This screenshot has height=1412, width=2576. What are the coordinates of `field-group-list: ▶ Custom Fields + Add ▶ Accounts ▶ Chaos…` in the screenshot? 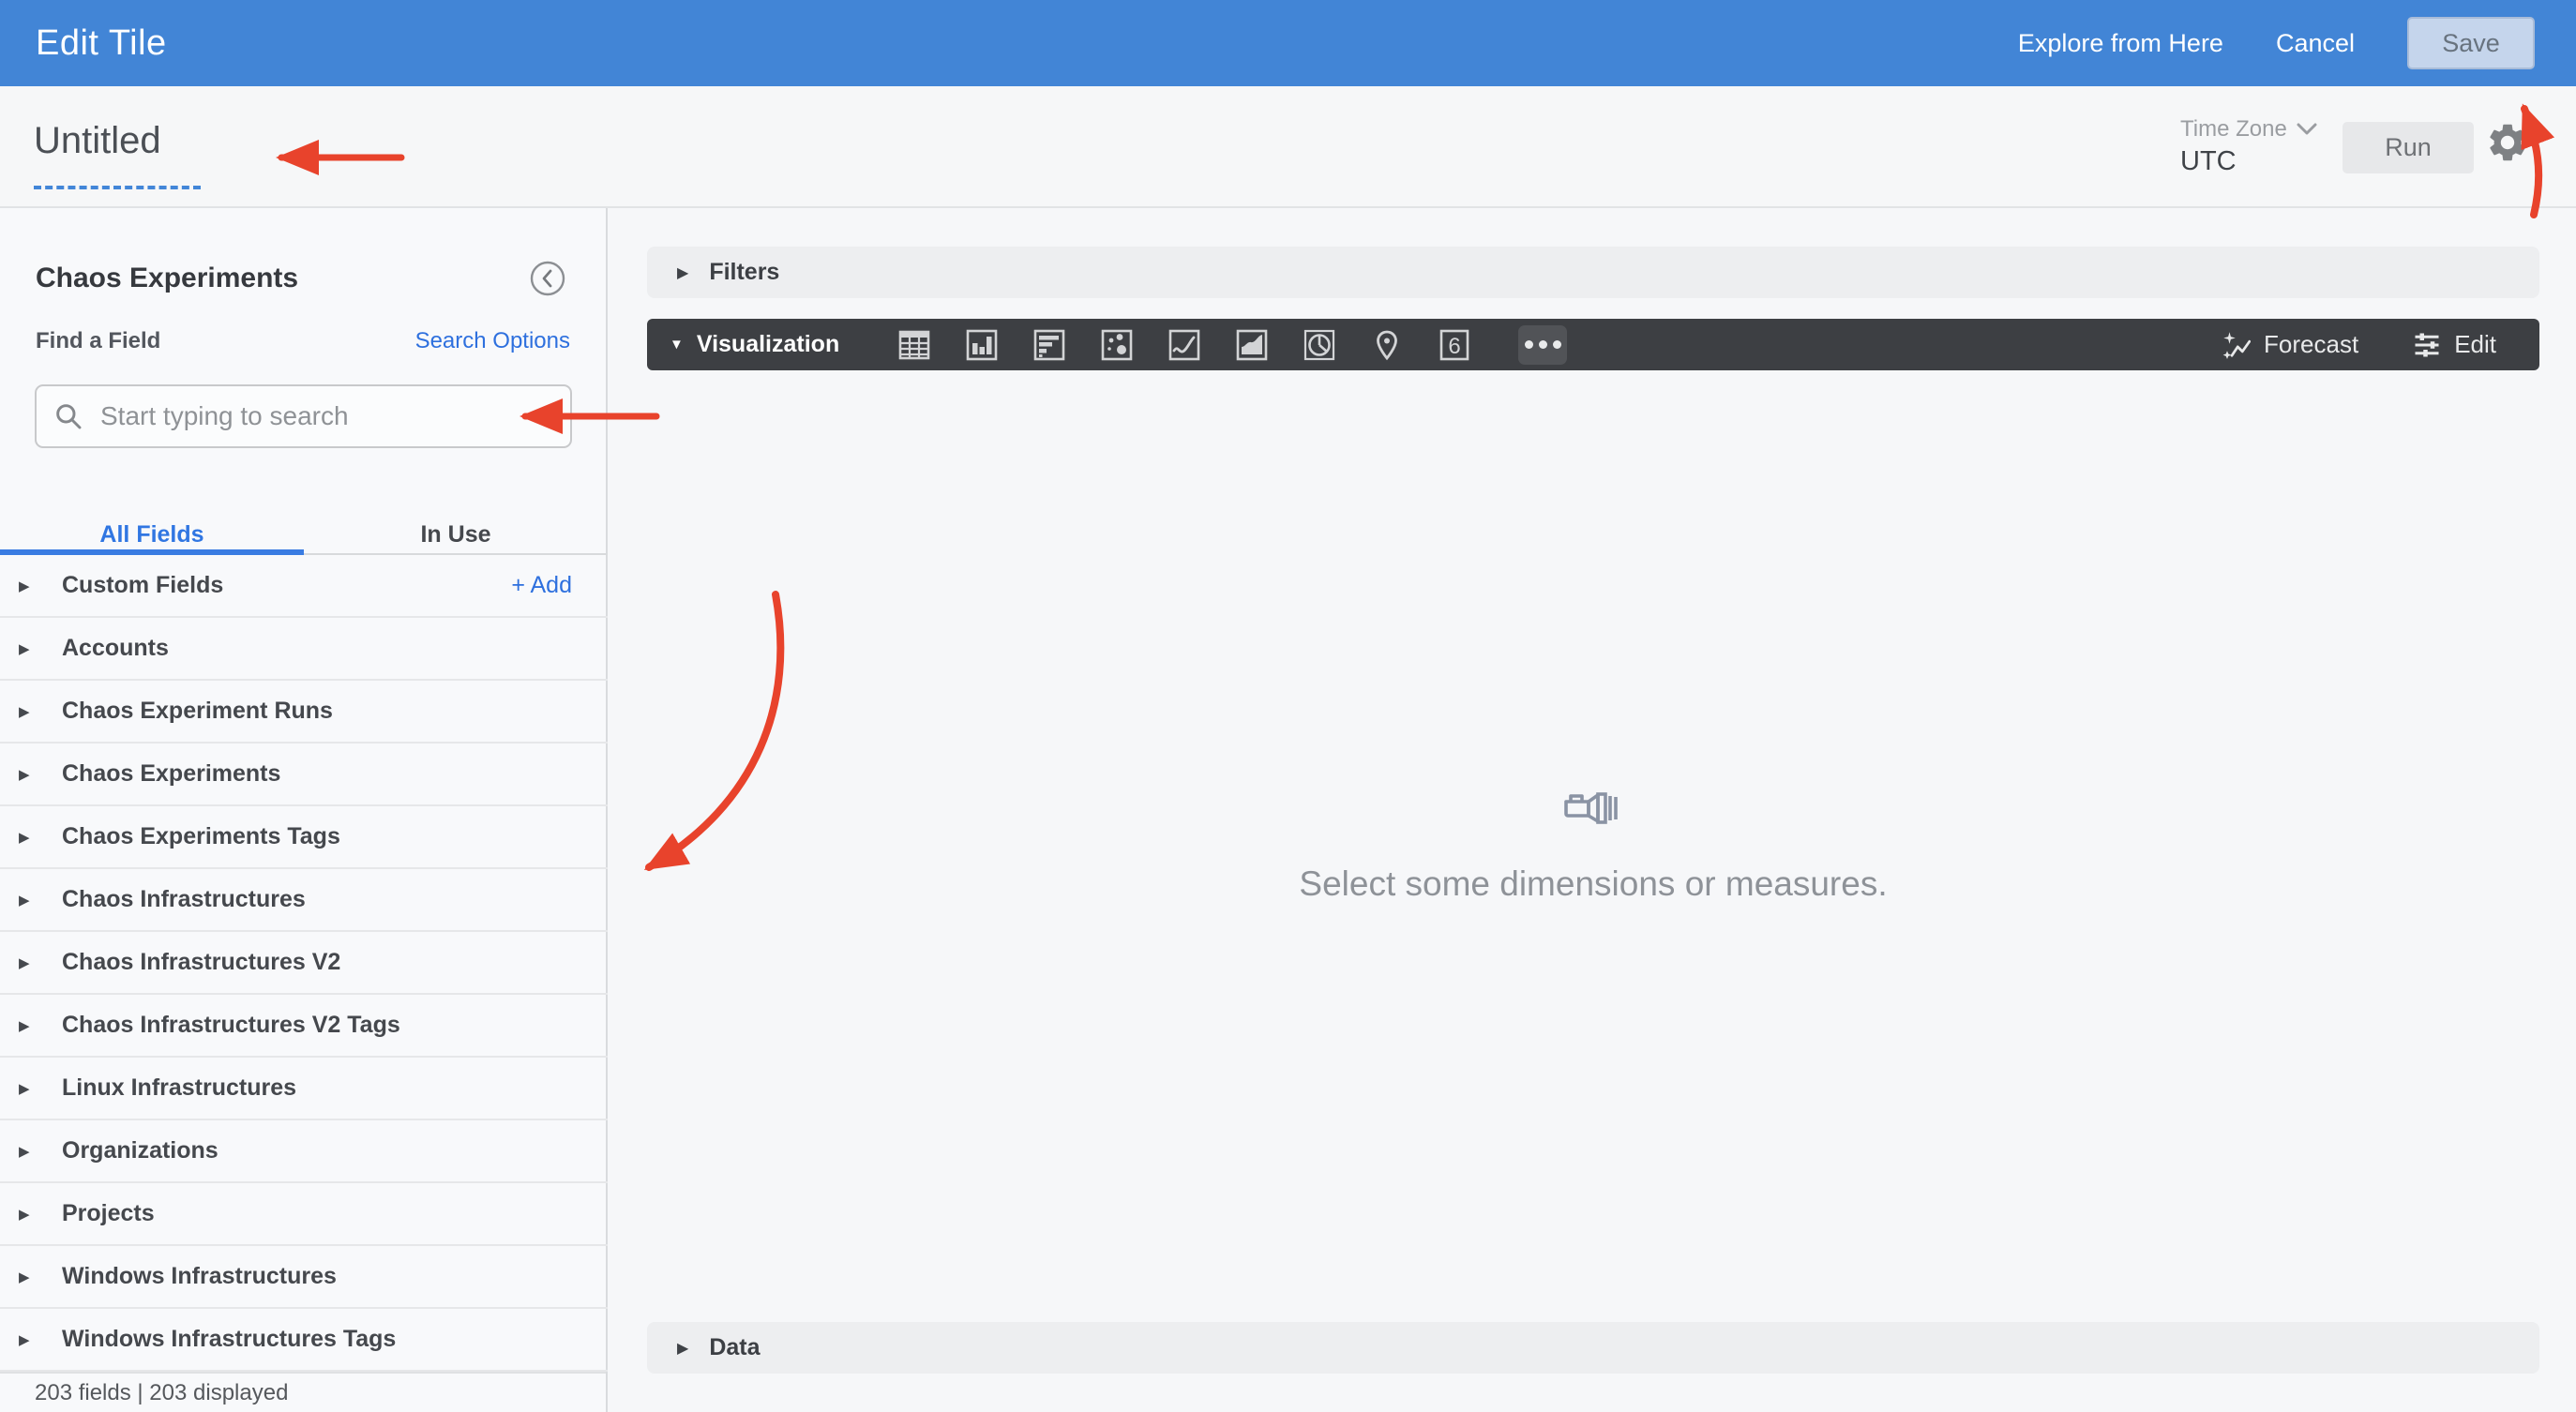 It's located at (304, 964).